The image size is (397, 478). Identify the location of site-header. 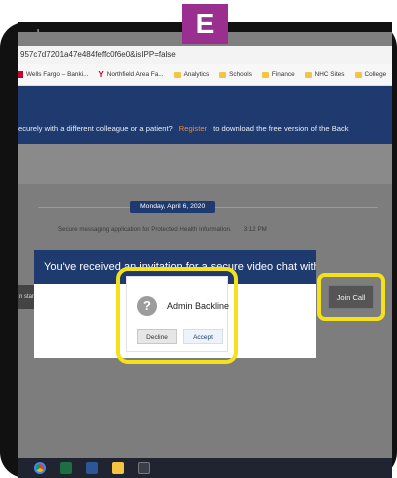
(205, 100).